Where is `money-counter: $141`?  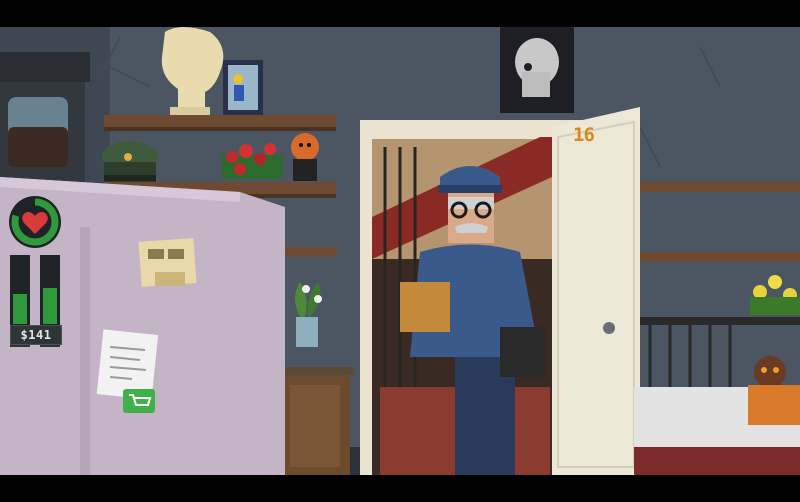 money-counter: $141 is located at coordinates (36, 335).